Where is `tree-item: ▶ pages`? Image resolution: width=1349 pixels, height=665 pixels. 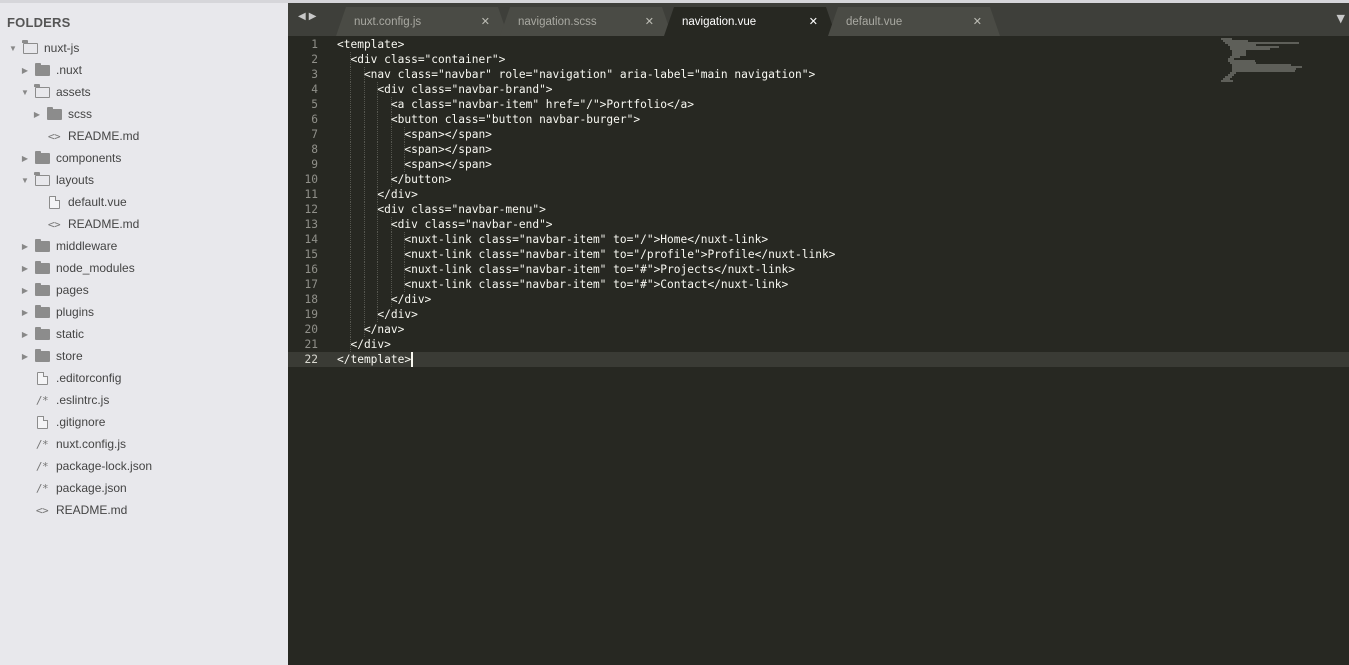 tree-item: ▶ pages is located at coordinates (144, 290).